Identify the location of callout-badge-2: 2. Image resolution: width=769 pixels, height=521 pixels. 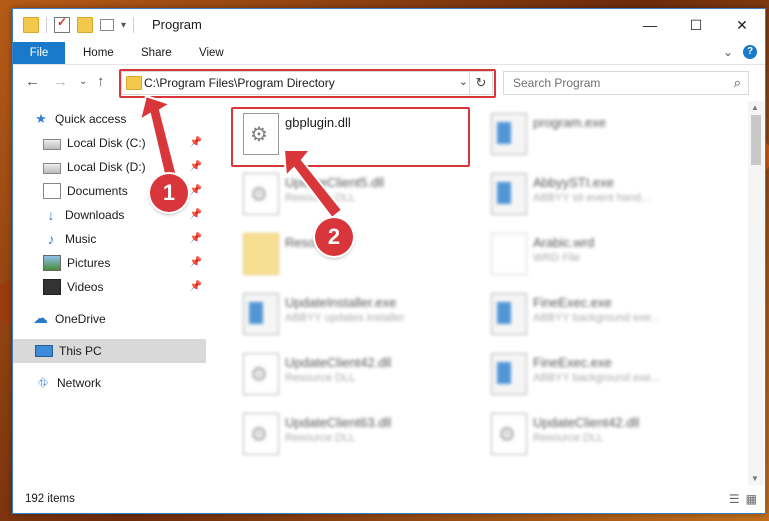
(334, 237).